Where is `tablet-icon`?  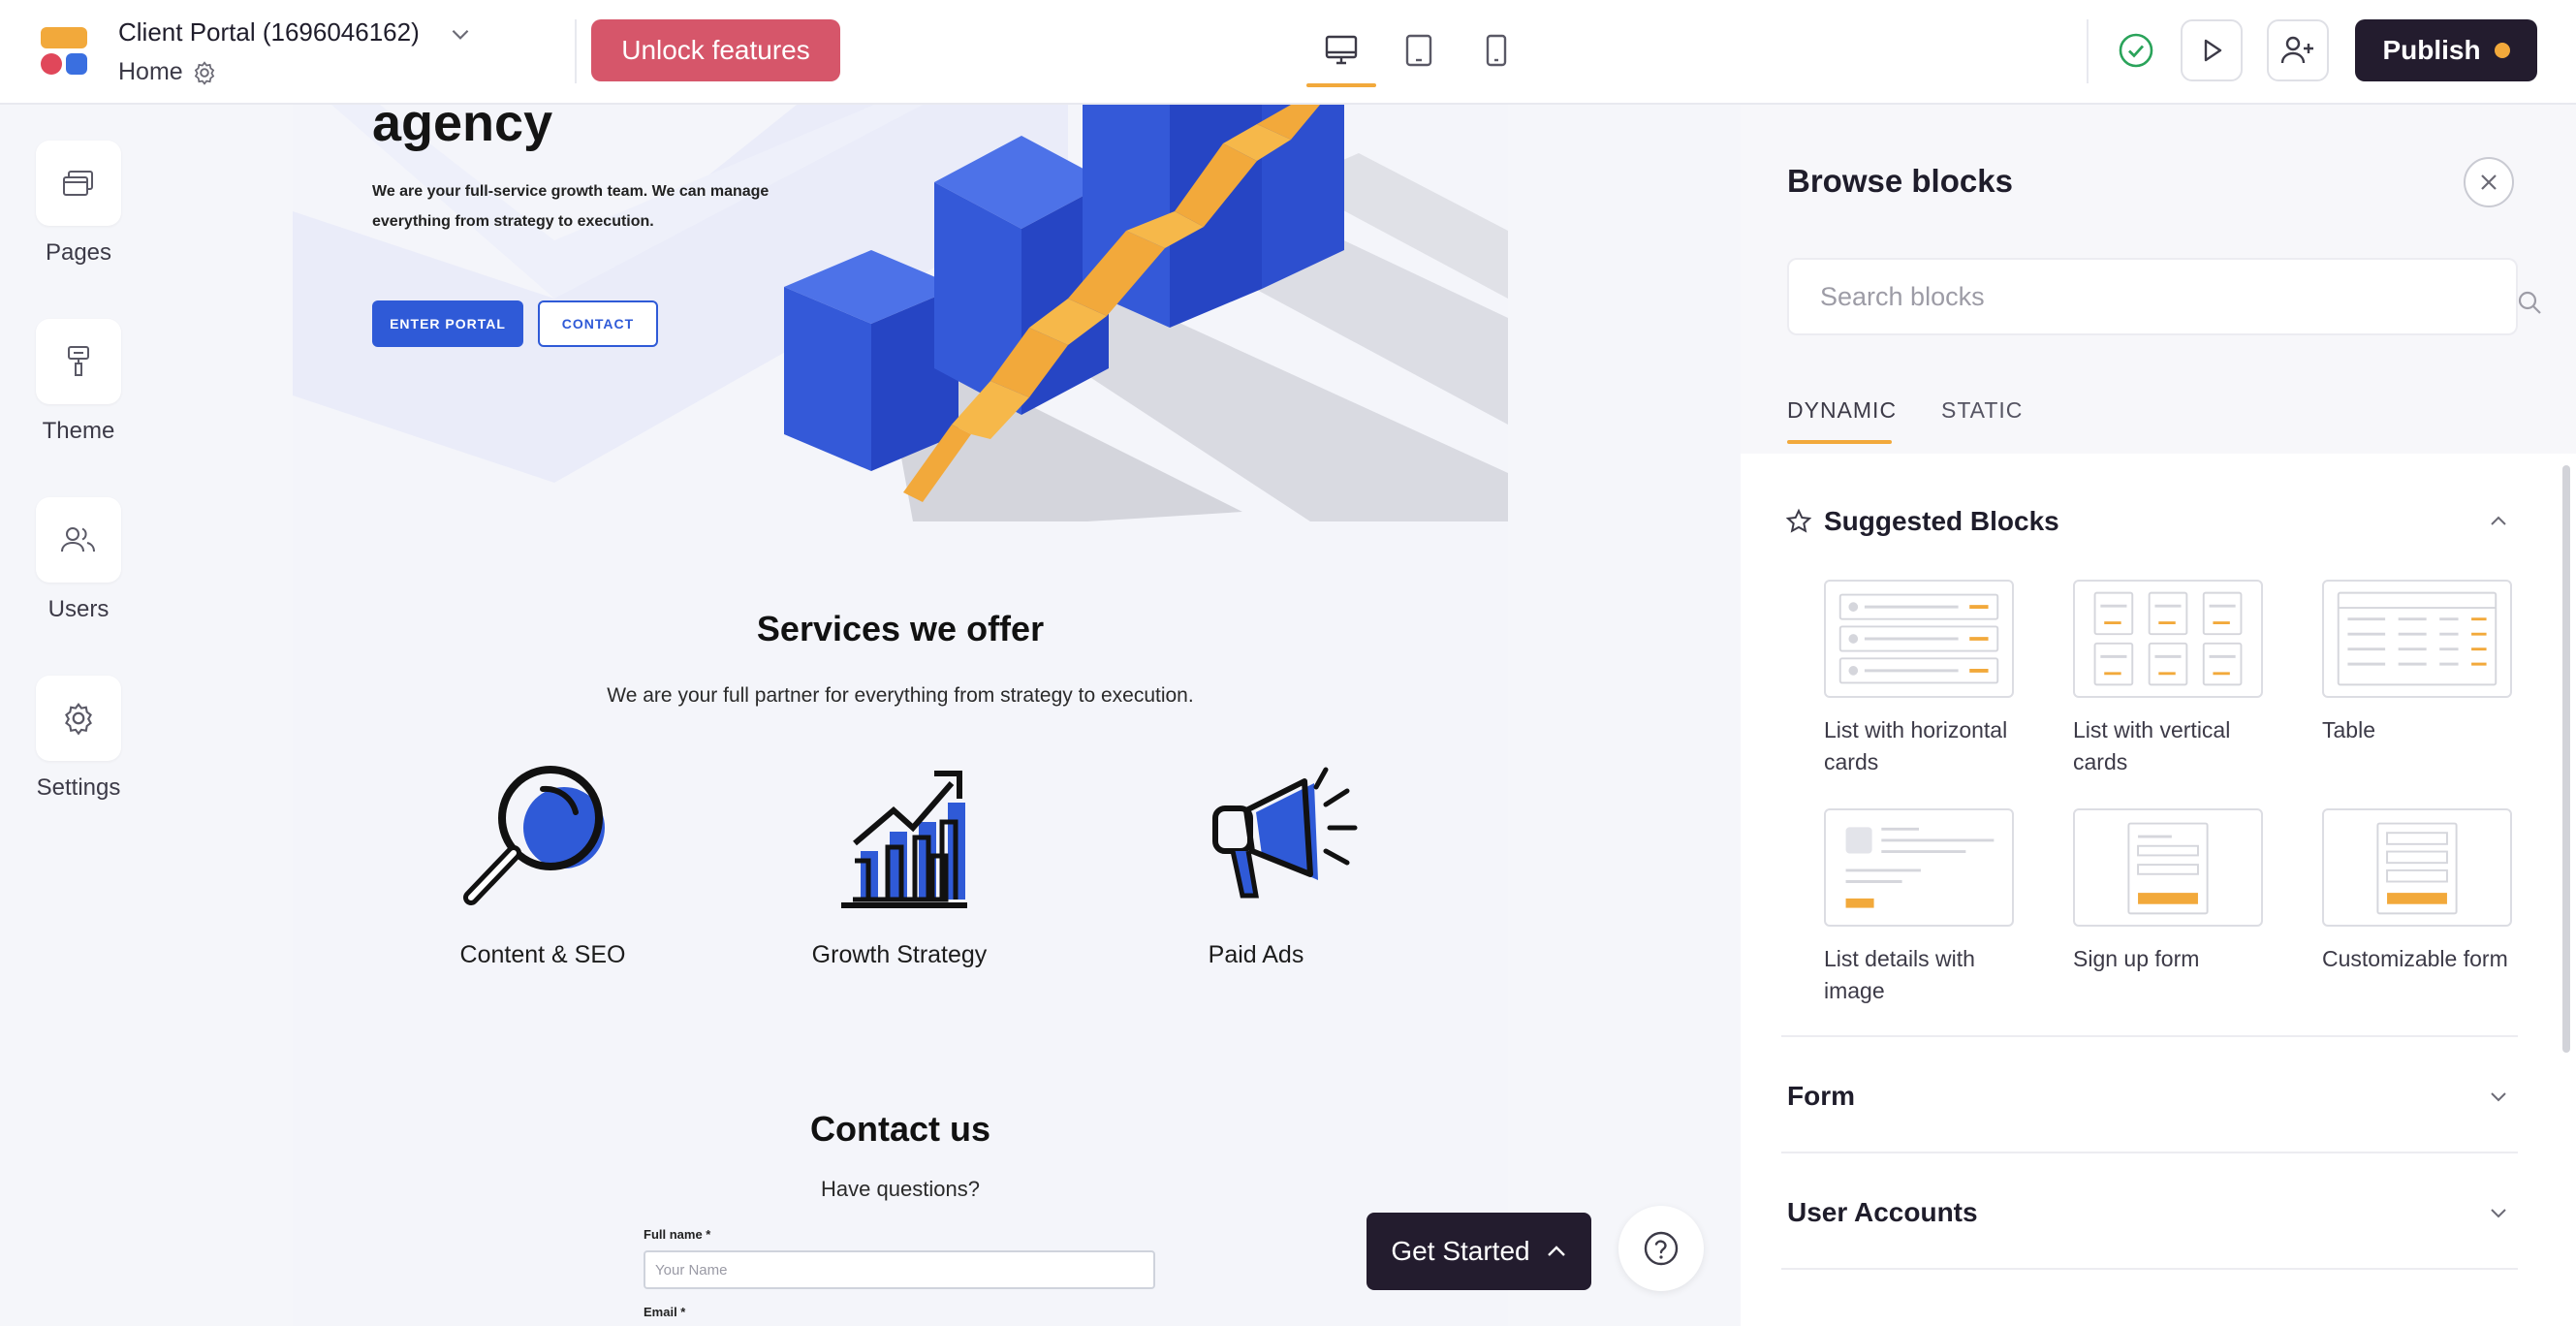
tablet-icon is located at coordinates (1418, 51).